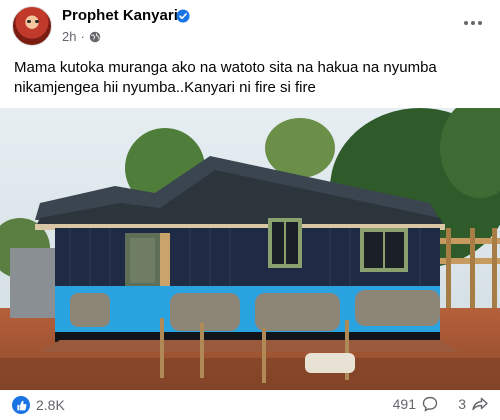 This screenshot has height=420, width=500. What do you see at coordinates (183, 16) in the screenshot?
I see `verified-badge-icon` at bounding box center [183, 16].